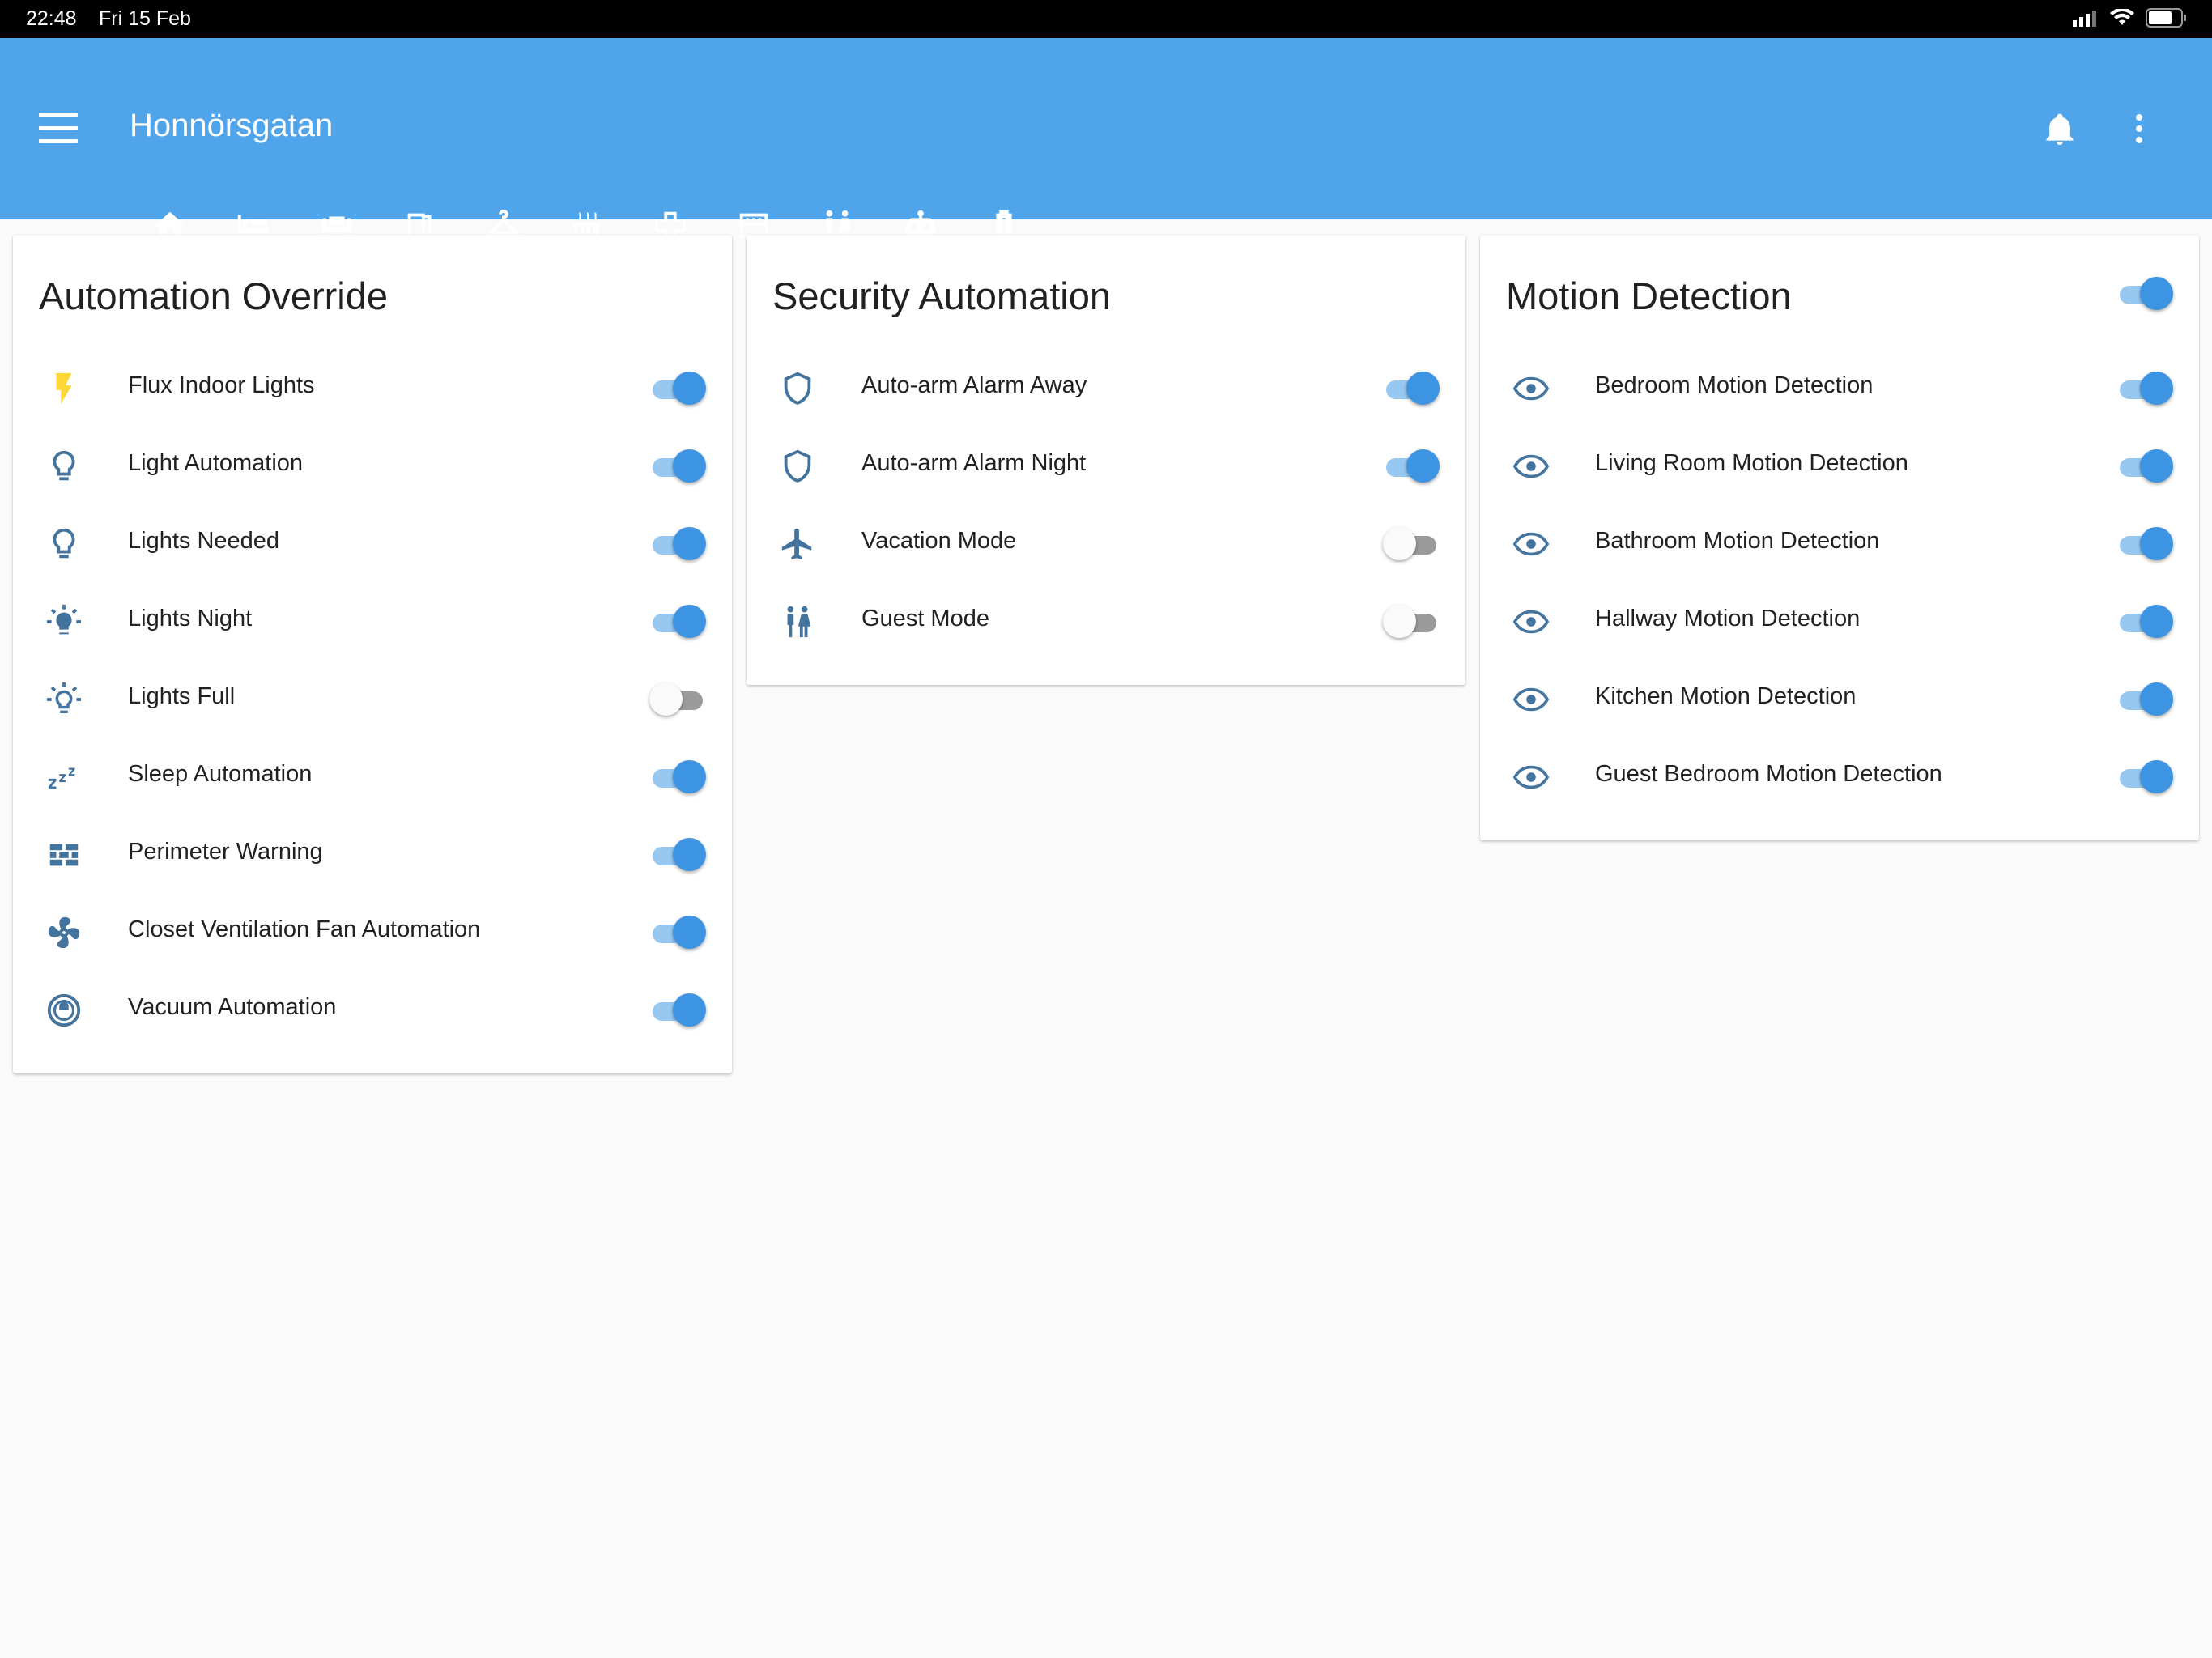 The height and width of the screenshot is (1658, 2212). I want to click on automation-row: Perimeter Warning, so click(372, 854).